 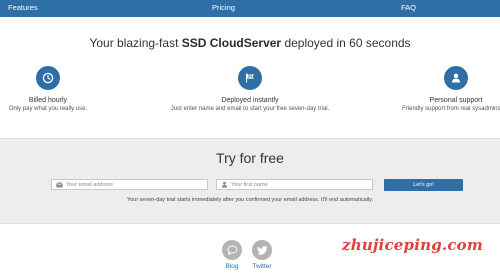 I want to click on social-link-twitter: Twitter, so click(x=262, y=255).